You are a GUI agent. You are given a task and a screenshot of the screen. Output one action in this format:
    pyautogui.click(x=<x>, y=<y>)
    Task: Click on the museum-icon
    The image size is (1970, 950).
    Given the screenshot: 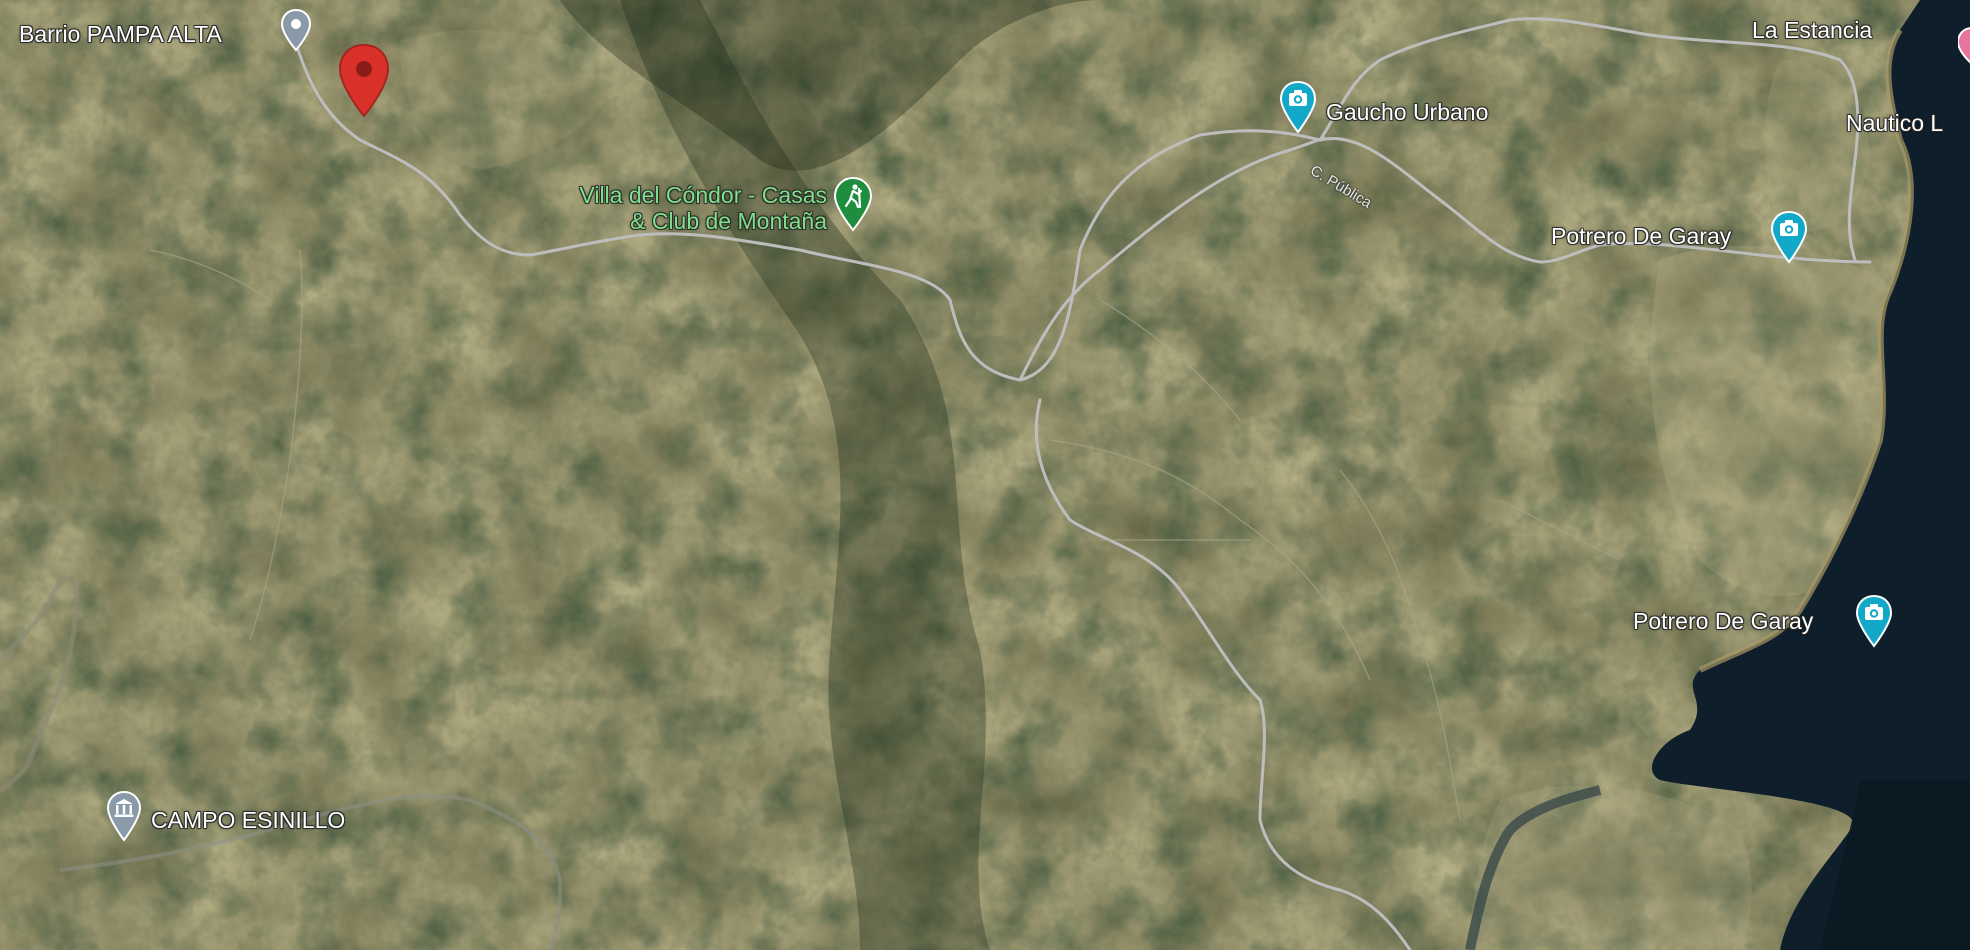 What is the action you would take?
    pyautogui.click(x=124, y=816)
    